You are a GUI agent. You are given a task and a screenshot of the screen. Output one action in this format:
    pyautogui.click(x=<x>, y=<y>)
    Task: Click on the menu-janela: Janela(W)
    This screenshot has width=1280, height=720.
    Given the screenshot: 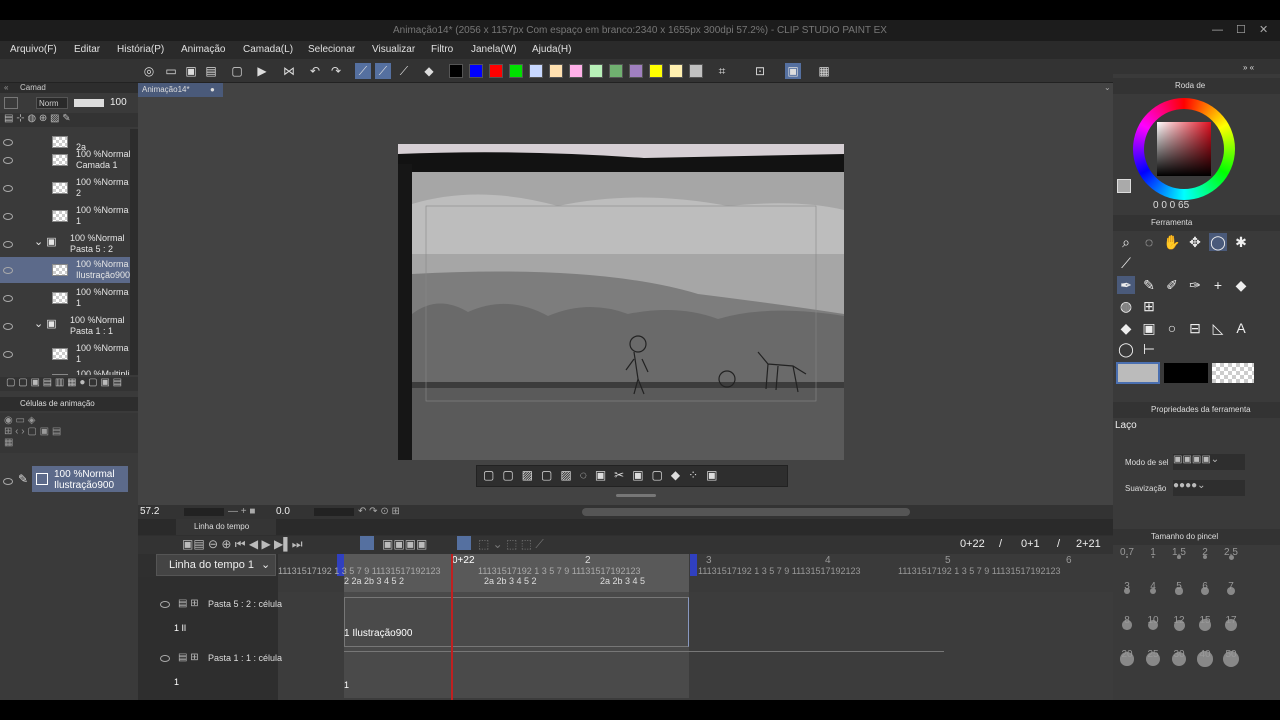 What is the action you would take?
    pyautogui.click(x=494, y=50)
    